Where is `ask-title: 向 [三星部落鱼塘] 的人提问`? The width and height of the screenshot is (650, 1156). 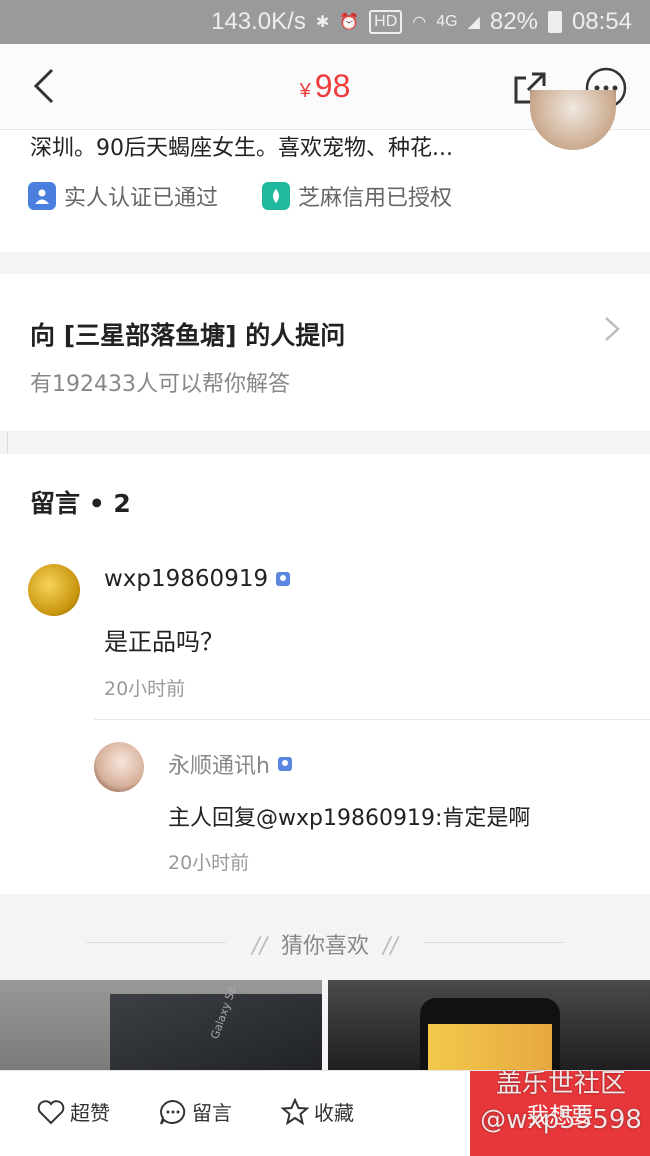 ask-title: 向 [三星部落鱼塘] 的人提问 is located at coordinates (188, 335).